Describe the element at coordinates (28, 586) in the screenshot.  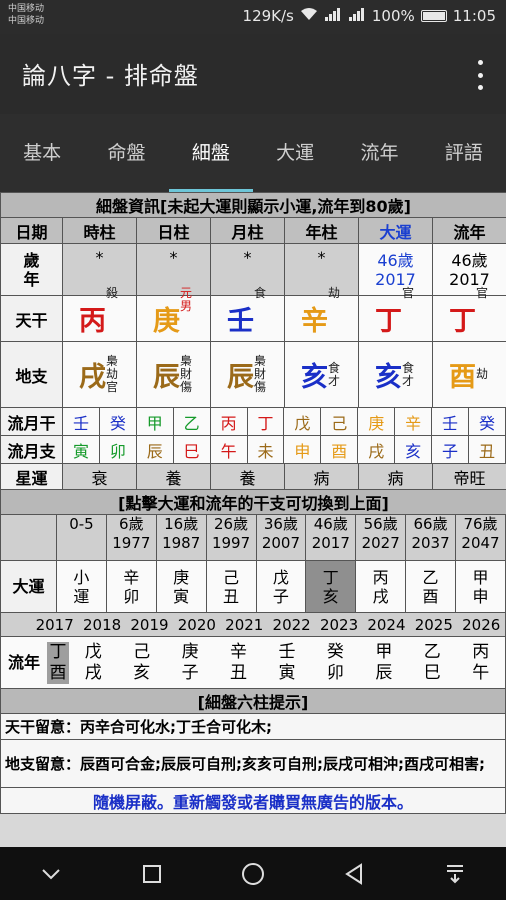
I see `dayun-label: 大運` at that location.